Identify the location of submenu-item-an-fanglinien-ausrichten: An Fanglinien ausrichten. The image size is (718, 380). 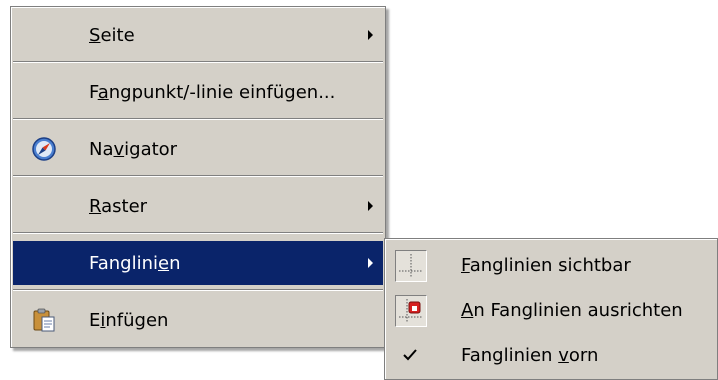
(551, 311).